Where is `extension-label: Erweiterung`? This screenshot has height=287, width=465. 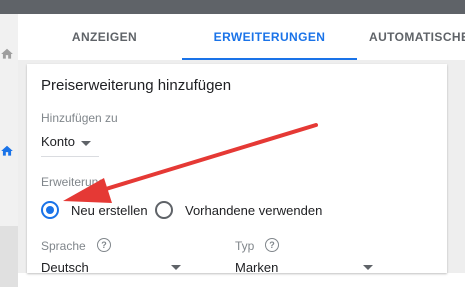
extension-label: Erweiterung is located at coordinates (73, 182).